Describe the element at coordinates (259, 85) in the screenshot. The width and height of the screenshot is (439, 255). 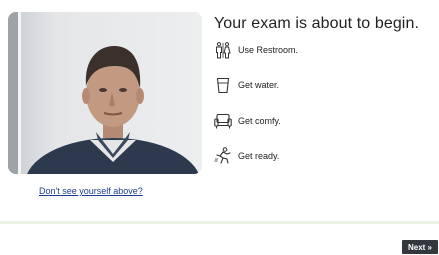
I see `checklist-item-label: Get water.` at that location.